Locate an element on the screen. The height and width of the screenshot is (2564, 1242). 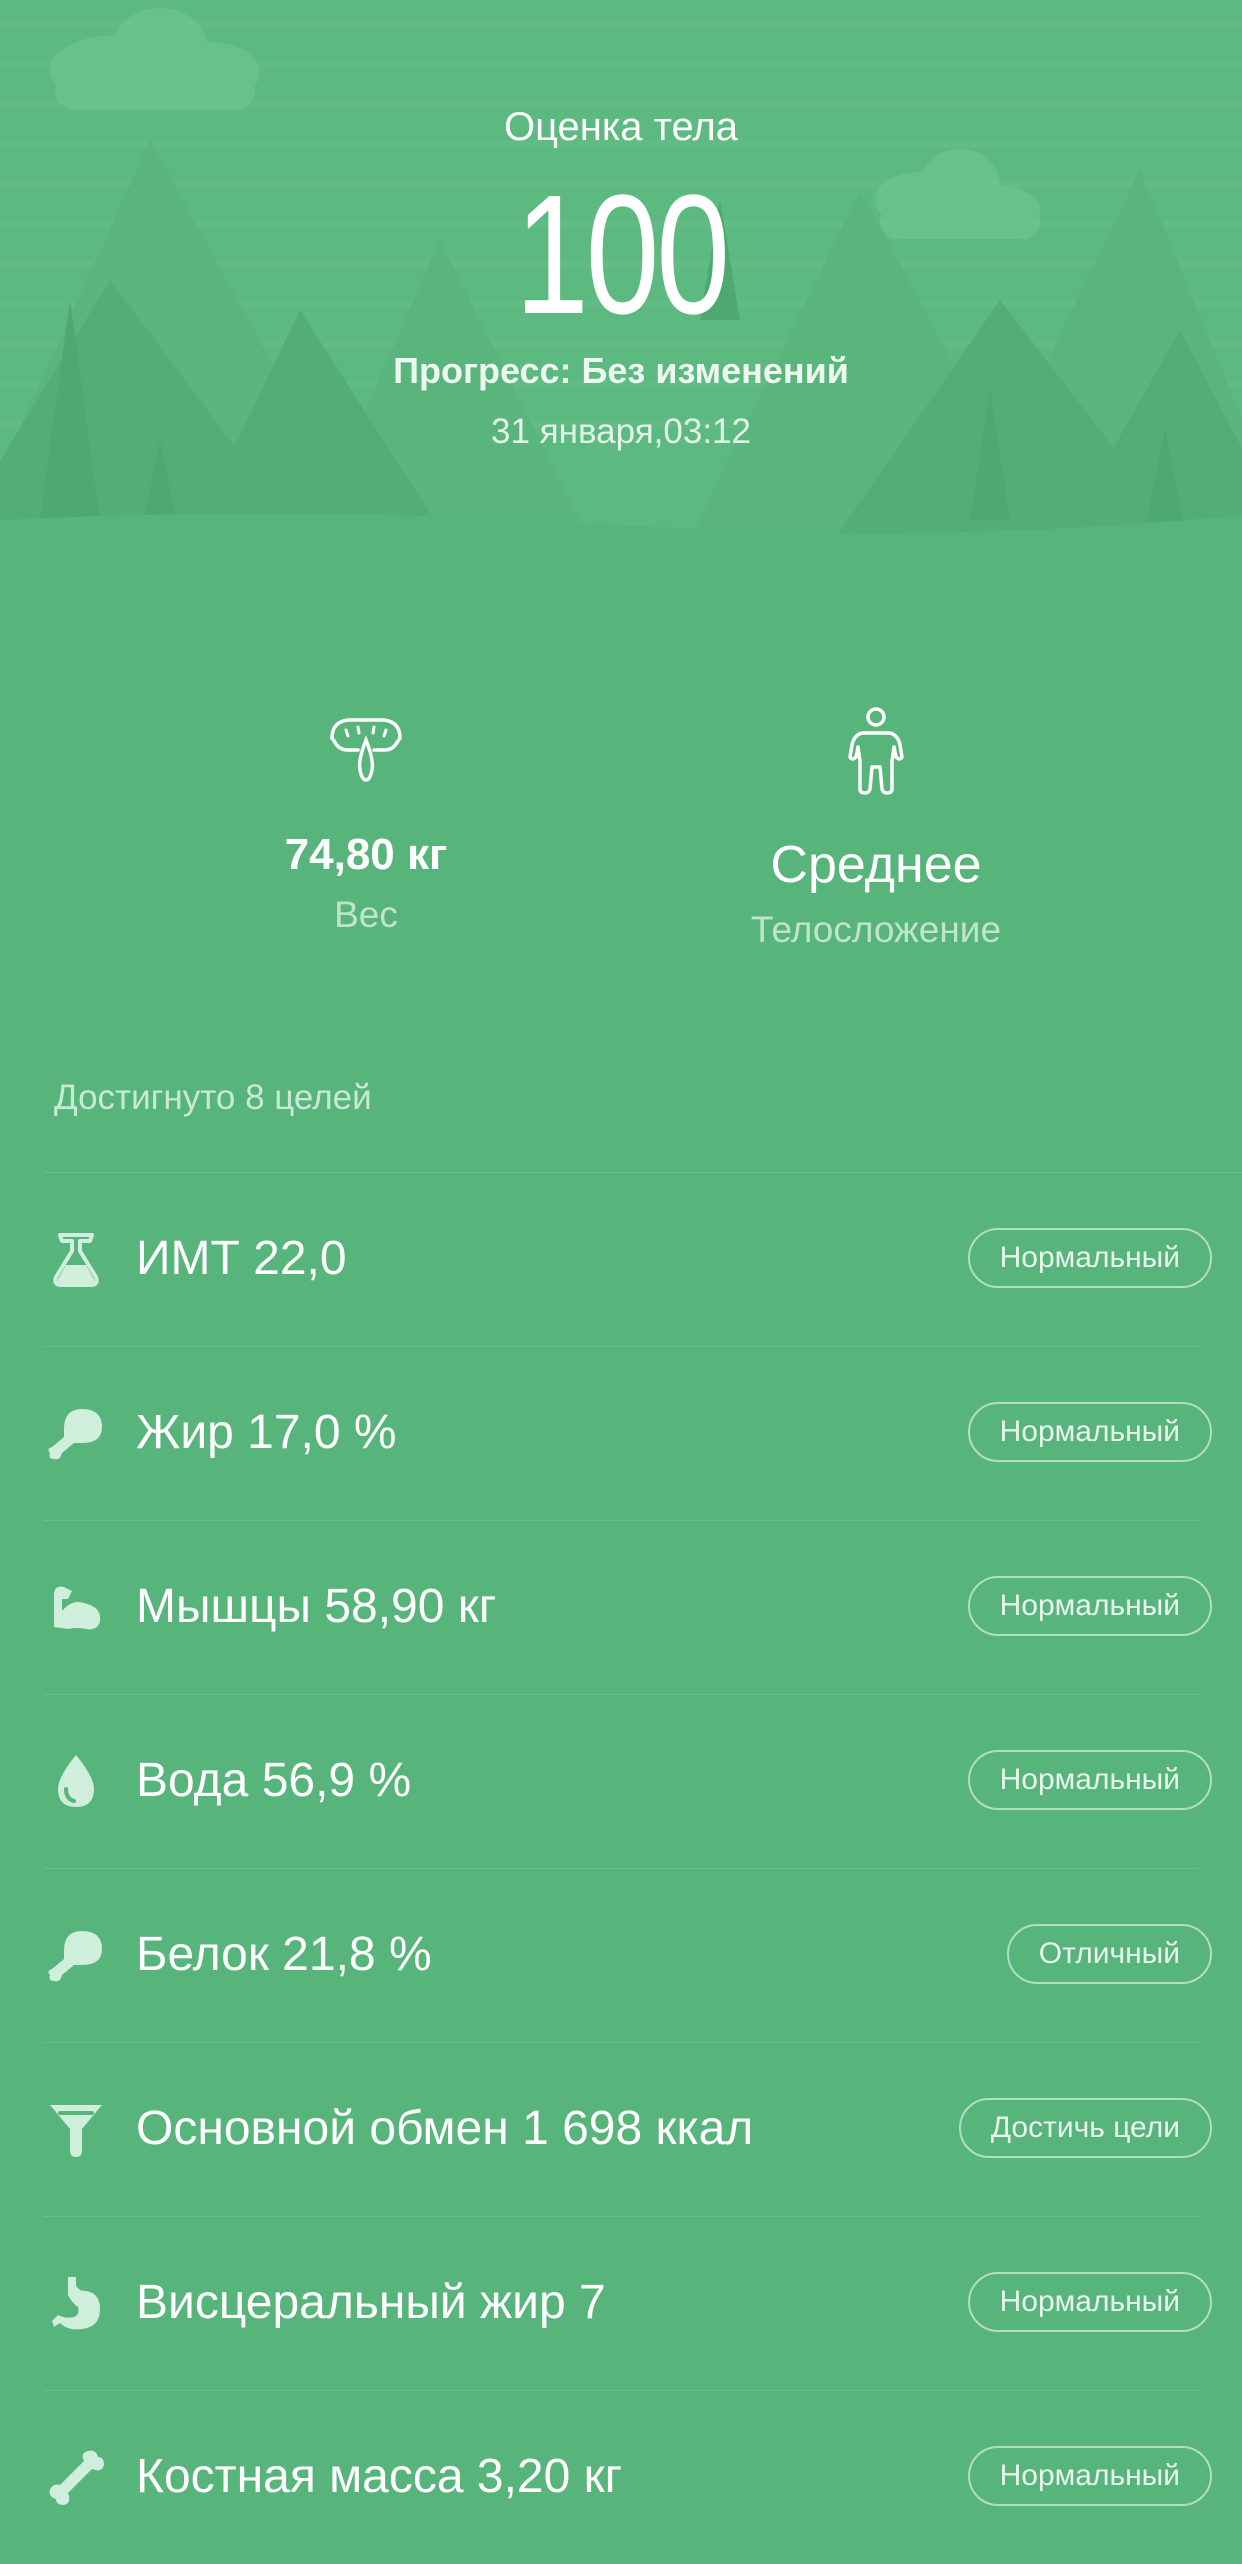
body-type-value: Среднее is located at coordinates (876, 865).